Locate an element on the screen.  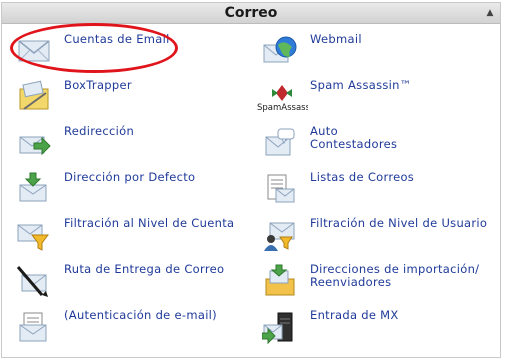
item-listas-de-correos: Listas de Correos is located at coordinates (382, 193).